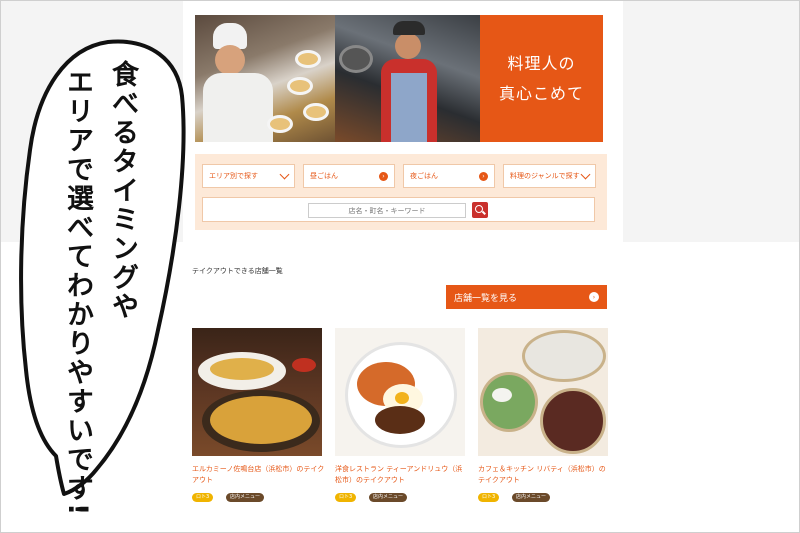  I want to click on pot-shape, so click(356, 59).